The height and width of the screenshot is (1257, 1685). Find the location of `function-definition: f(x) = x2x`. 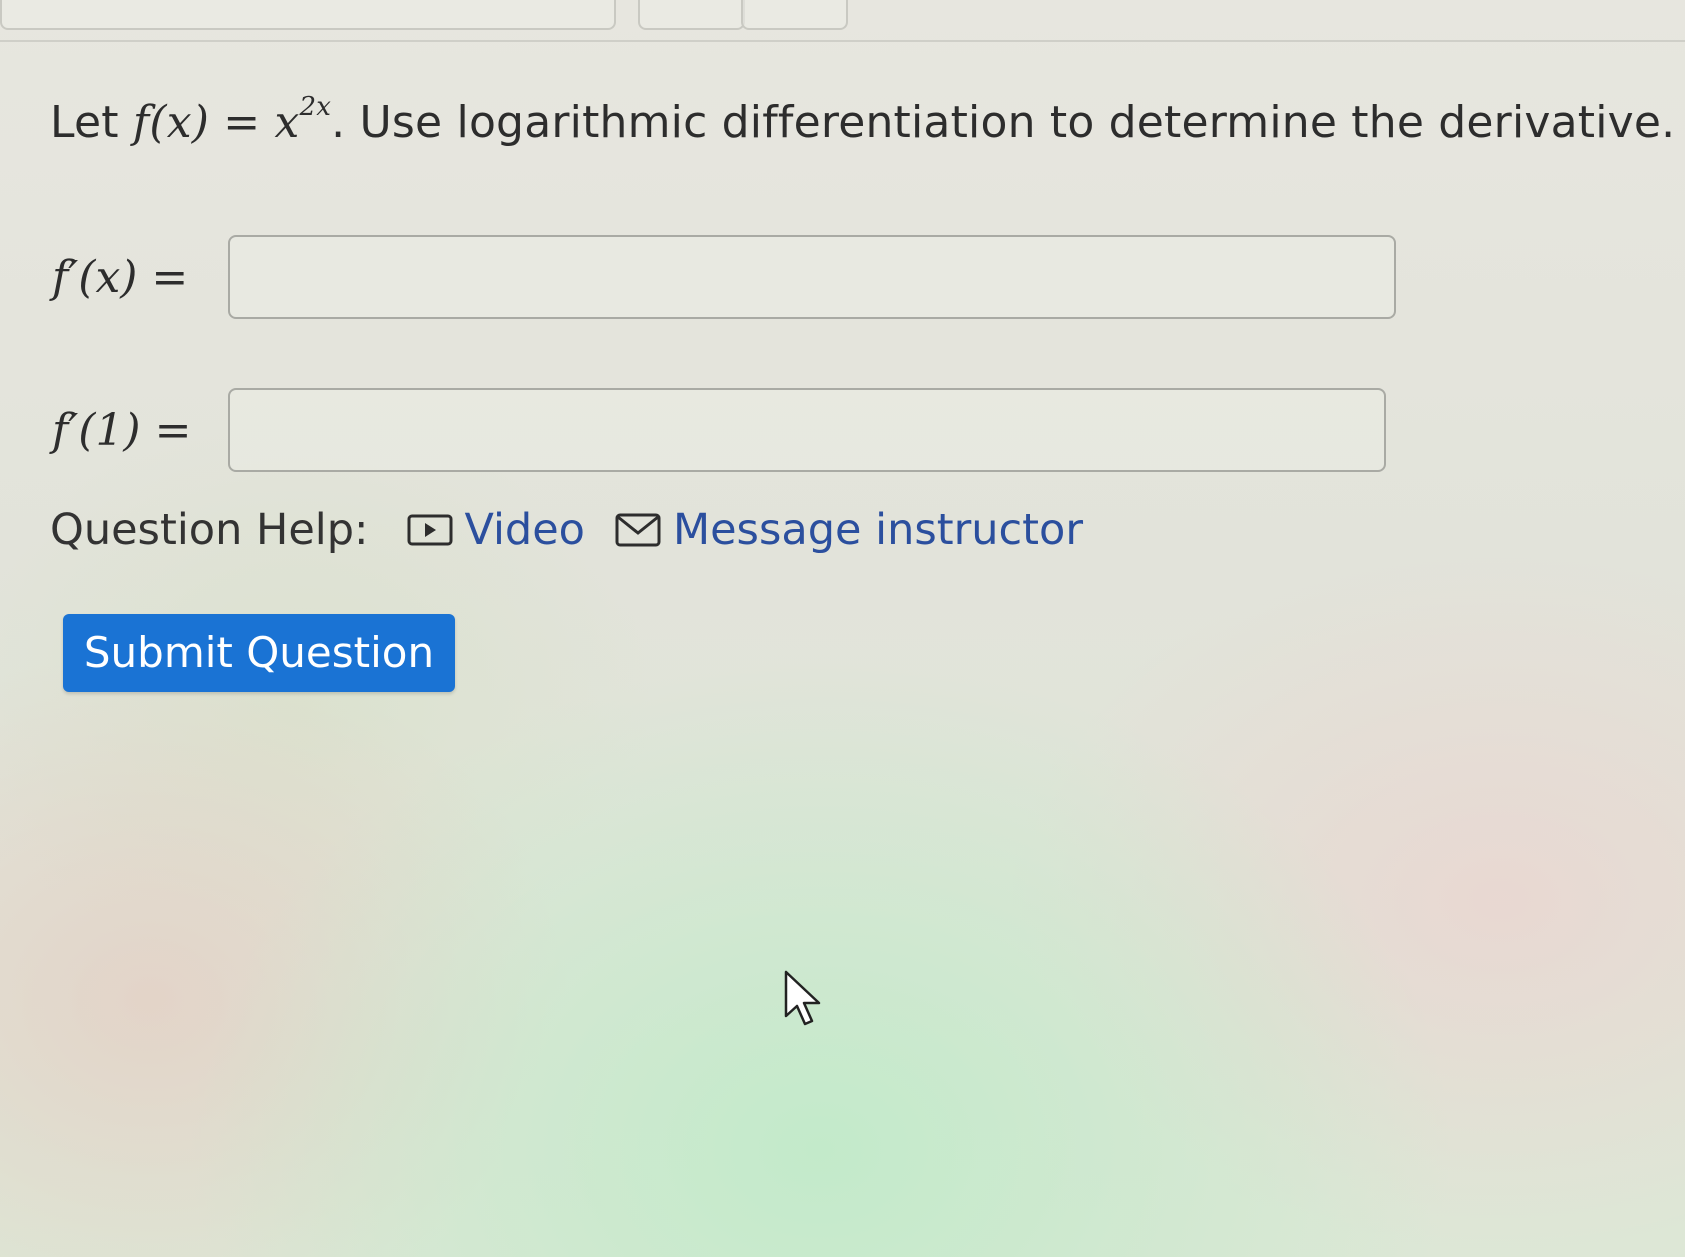

function-definition: f(x) = x2x is located at coordinates (231, 120).